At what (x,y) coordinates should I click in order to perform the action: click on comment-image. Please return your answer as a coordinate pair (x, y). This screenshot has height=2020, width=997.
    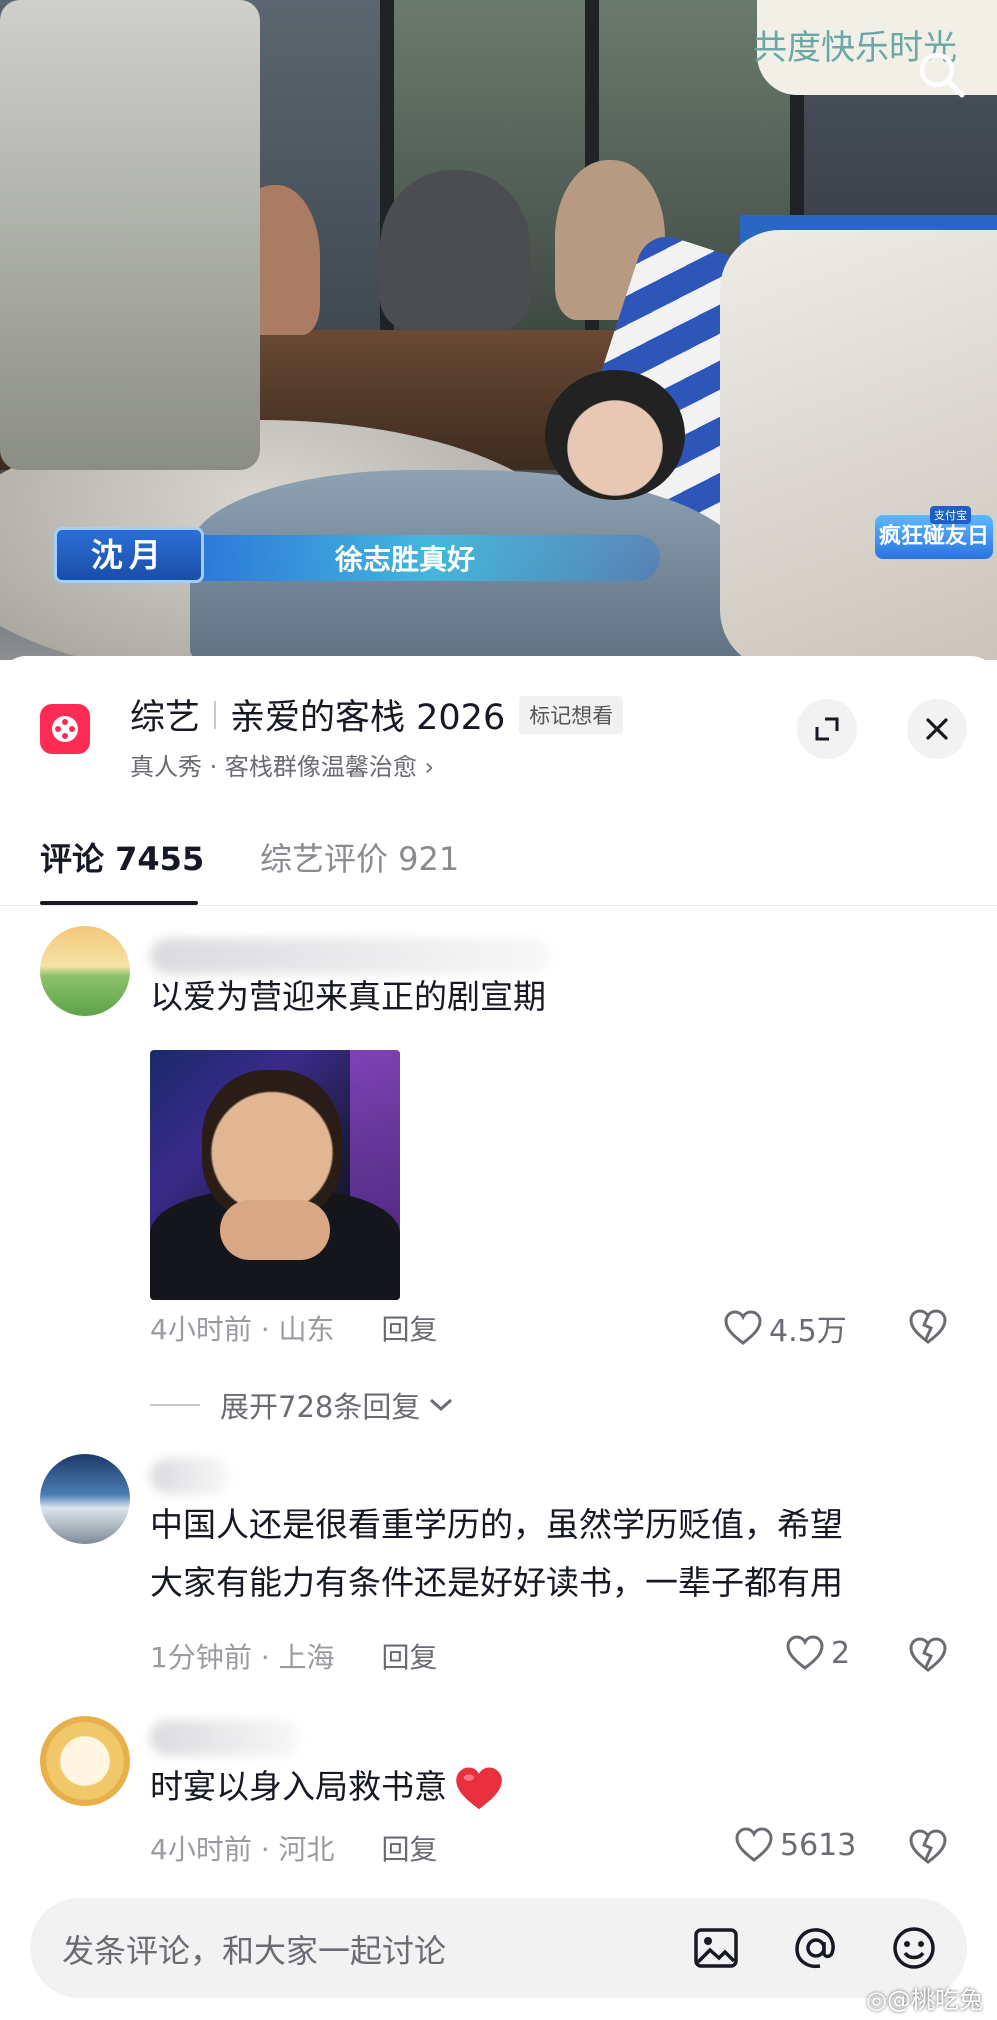
    Looking at the image, I should click on (275, 1175).